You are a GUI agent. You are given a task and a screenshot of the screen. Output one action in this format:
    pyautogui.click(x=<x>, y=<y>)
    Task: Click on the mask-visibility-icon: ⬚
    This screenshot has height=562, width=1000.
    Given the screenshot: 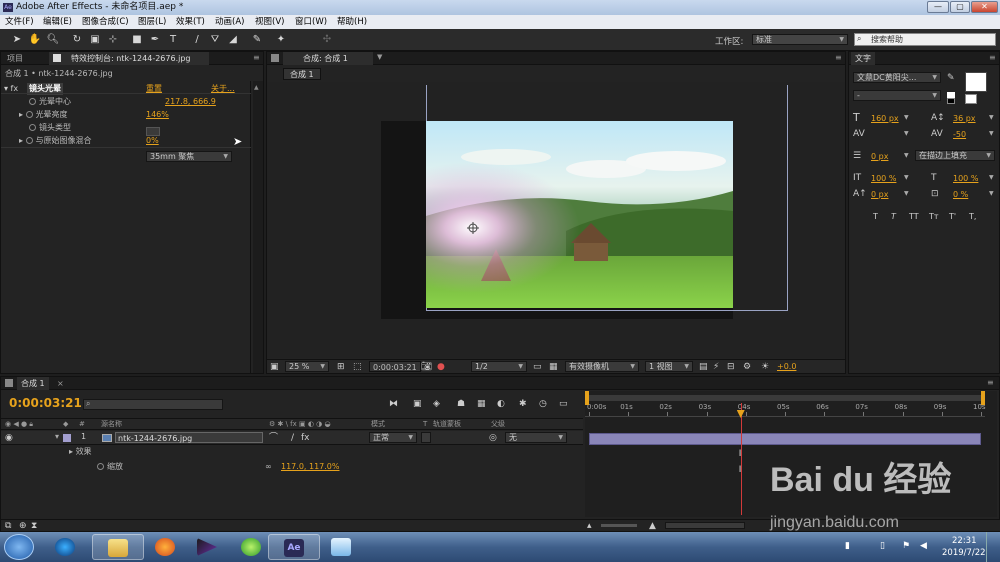 What is the action you would take?
    pyautogui.click(x=357, y=367)
    